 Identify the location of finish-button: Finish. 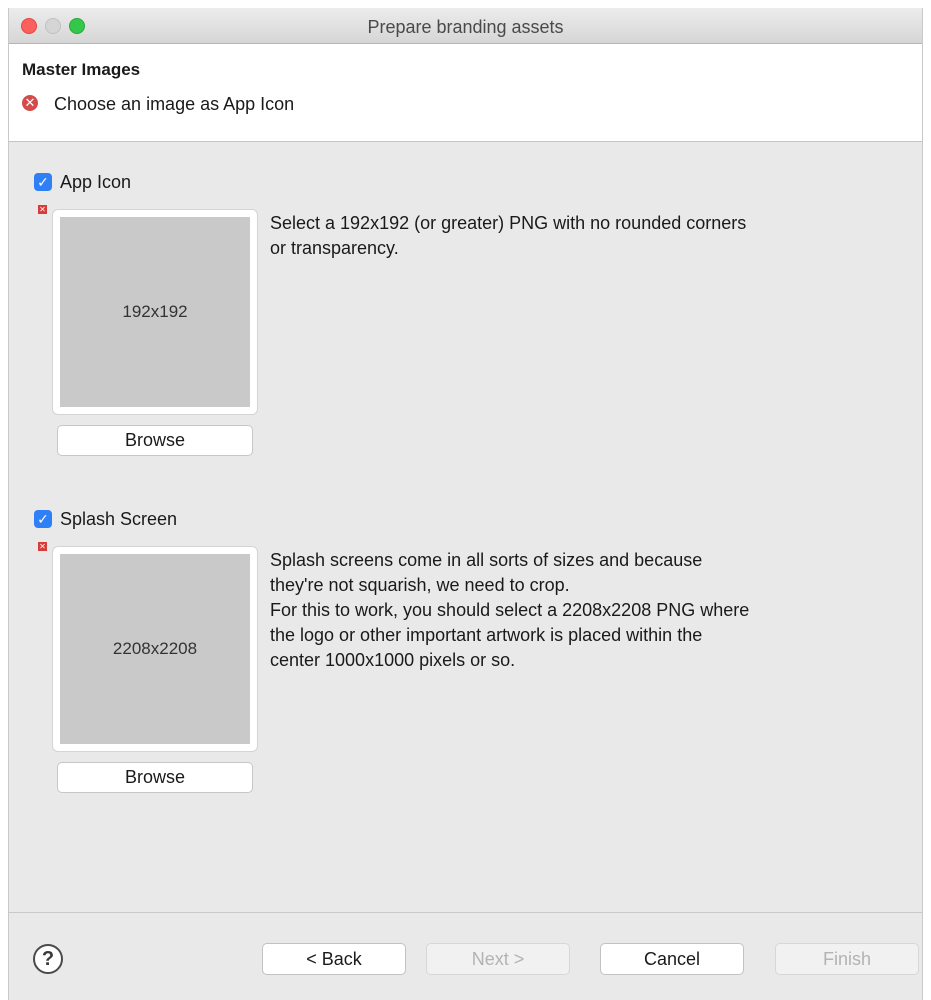
(847, 959).